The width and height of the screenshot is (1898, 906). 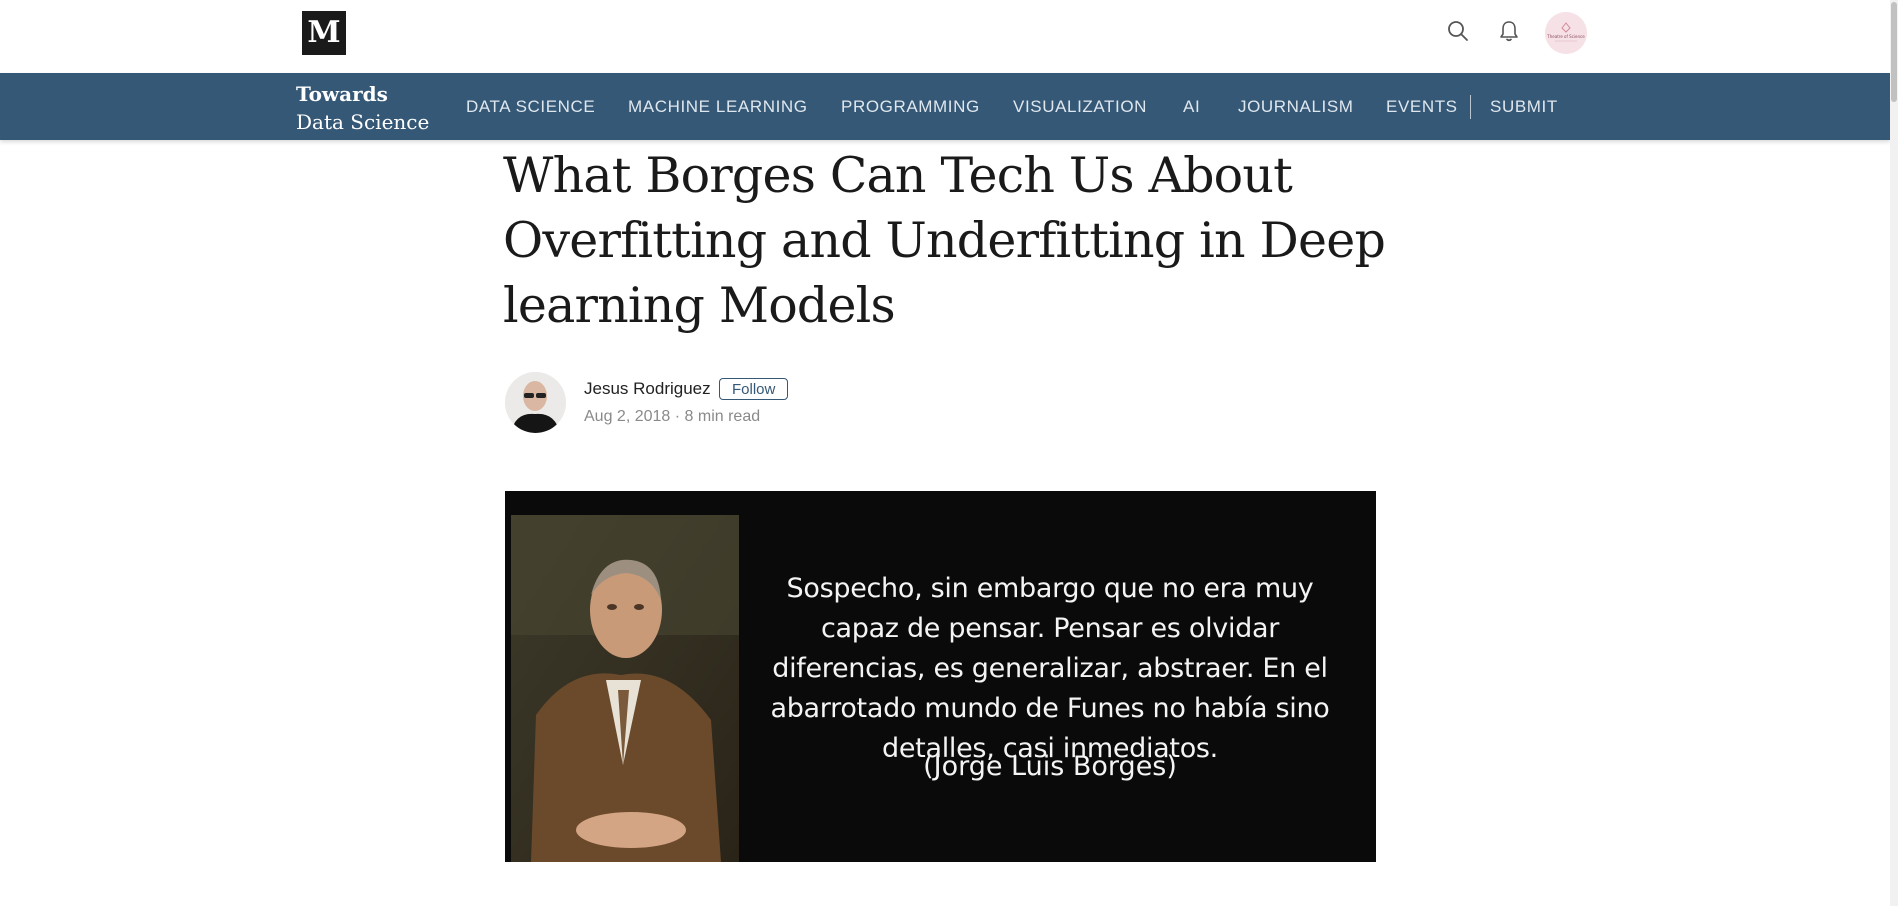 What do you see at coordinates (324, 33) in the screenshot?
I see `medium-logo: M` at bounding box center [324, 33].